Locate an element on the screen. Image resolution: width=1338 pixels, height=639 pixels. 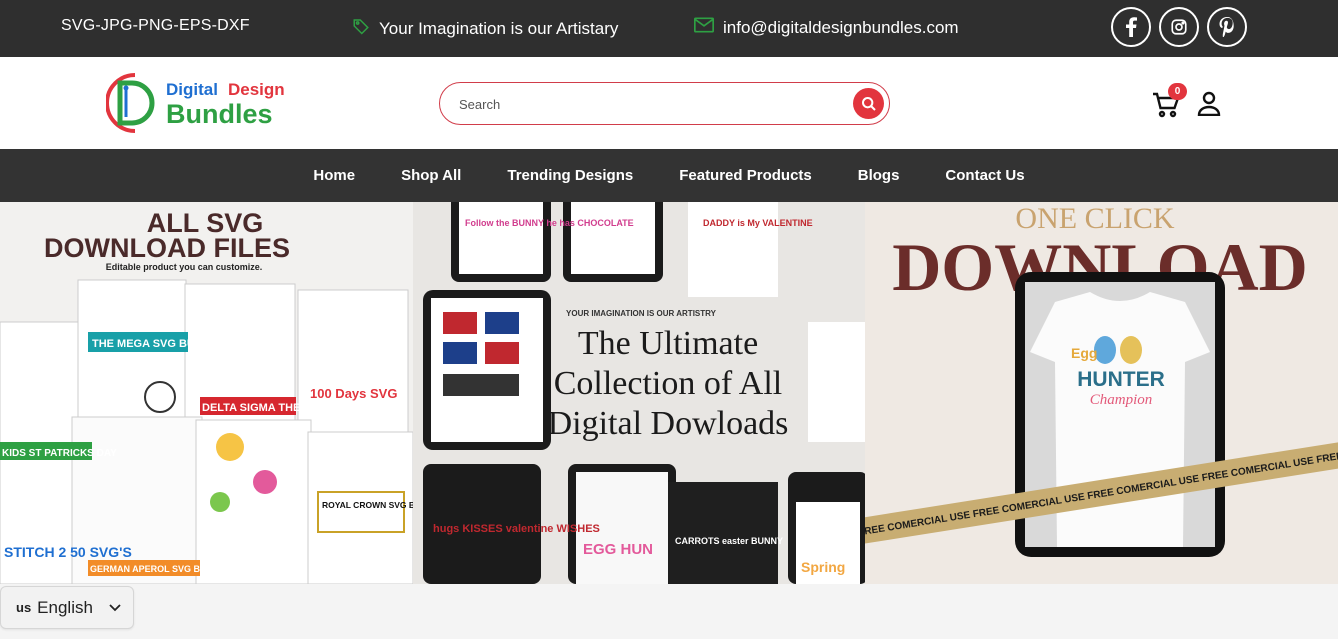
hero2-label-egg: EGG HUN is located at coordinates (618, 549).